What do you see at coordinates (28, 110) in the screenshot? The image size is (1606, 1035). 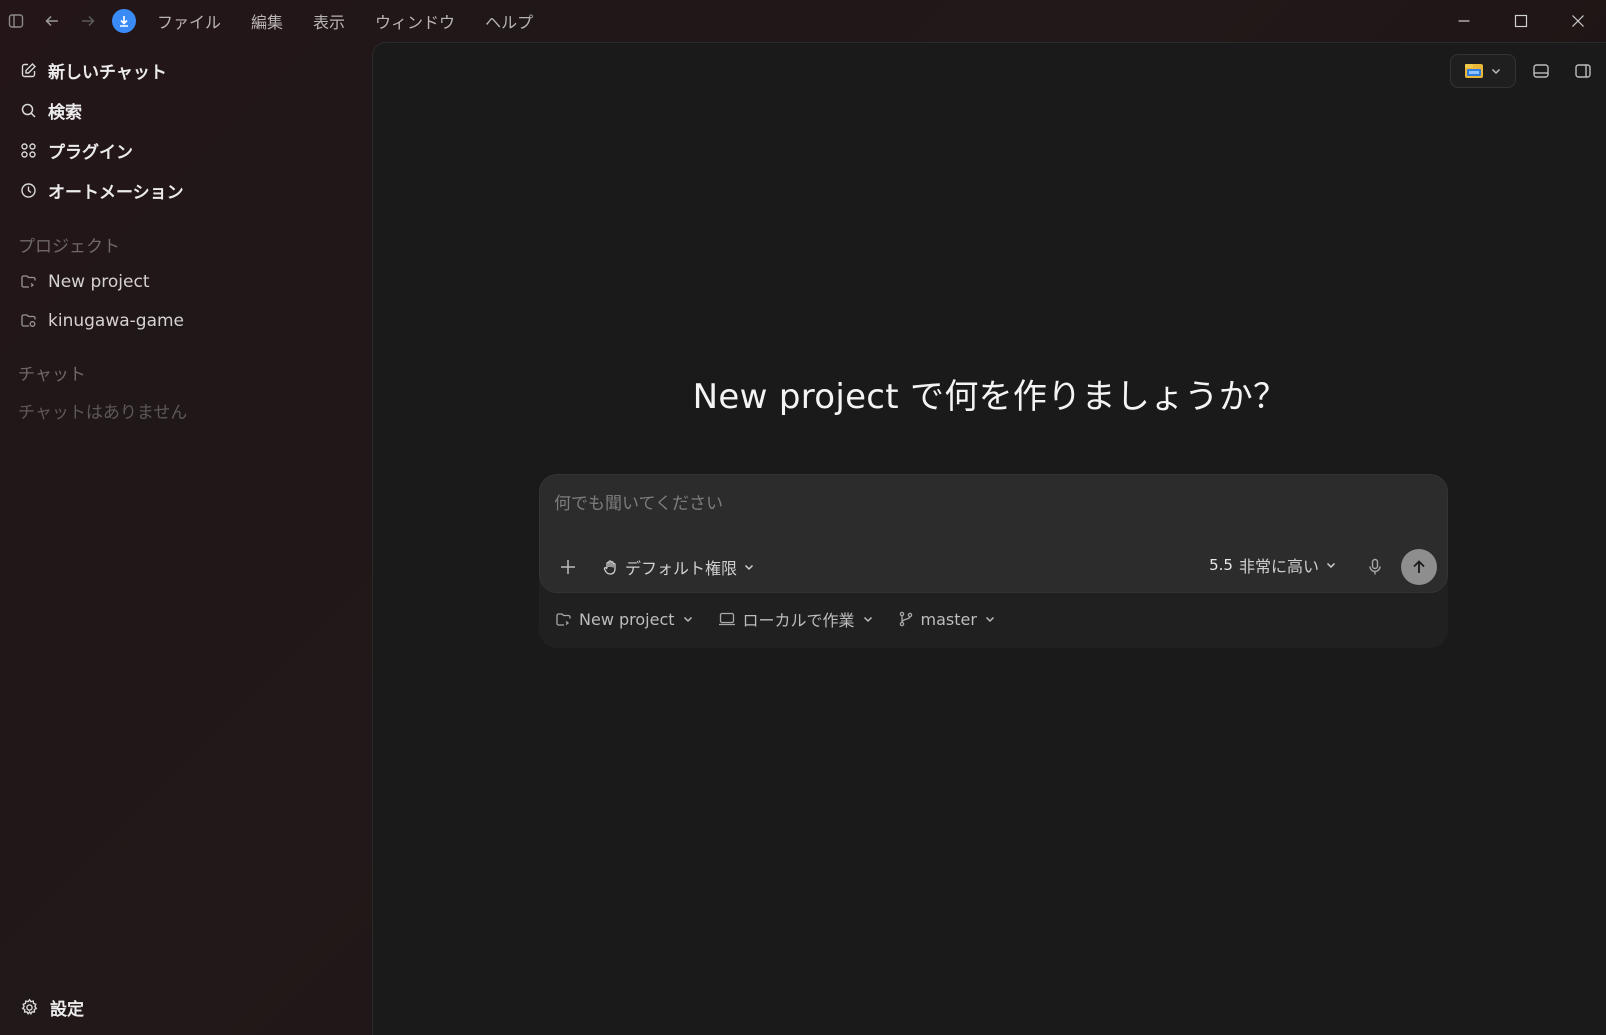 I see `search-icon` at bounding box center [28, 110].